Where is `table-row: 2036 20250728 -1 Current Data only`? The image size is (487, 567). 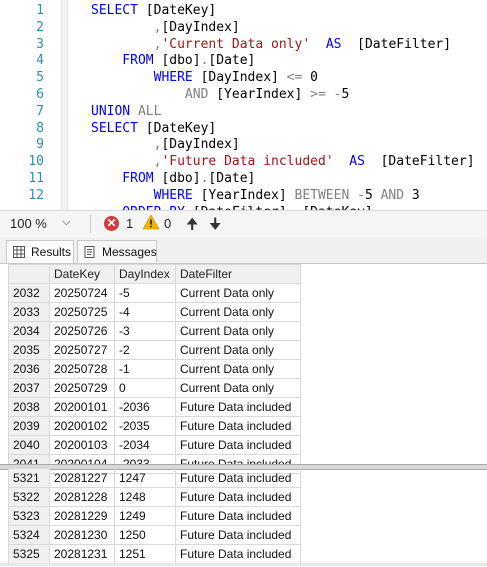 table-row: 2036 20250728 -1 Current Data only is located at coordinates (154, 369).